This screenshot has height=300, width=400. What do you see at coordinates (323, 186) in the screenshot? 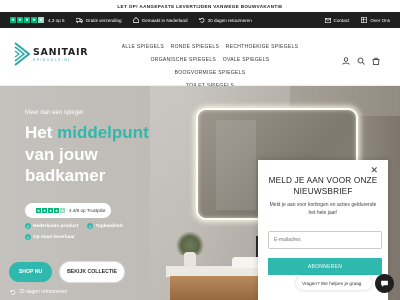
I see `newsletter-title: MELD JE AAN VOOR ONZE NIEUWSBRIEF` at bounding box center [323, 186].